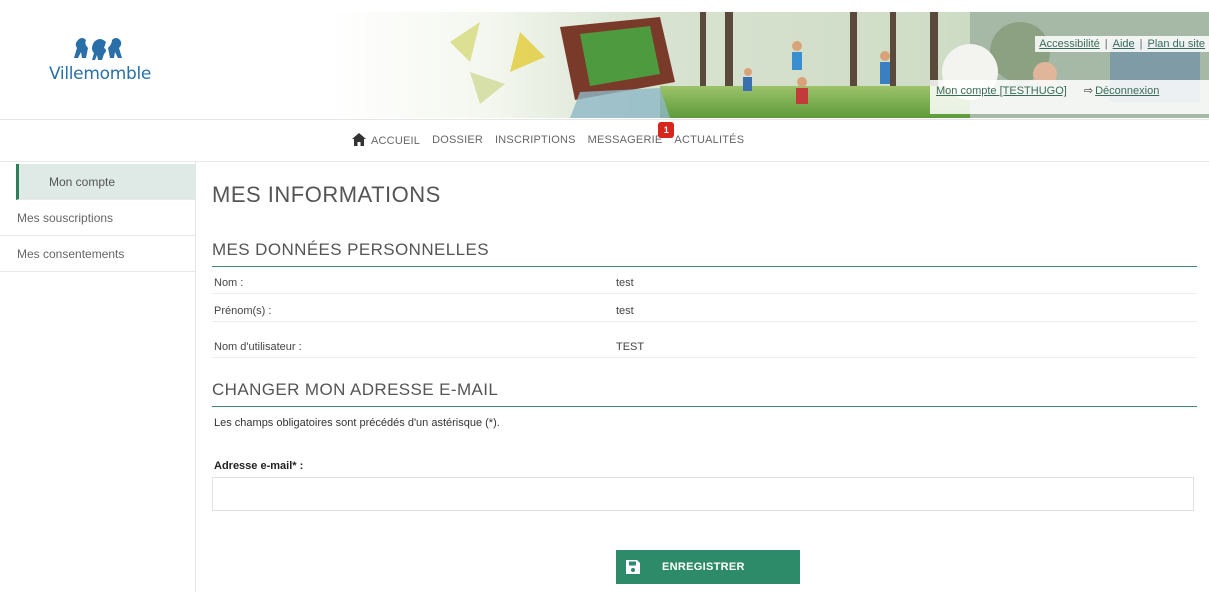 This screenshot has height=592, width=1209. What do you see at coordinates (1176, 44) in the screenshot?
I see `sitemap-link: Plan du site` at bounding box center [1176, 44].